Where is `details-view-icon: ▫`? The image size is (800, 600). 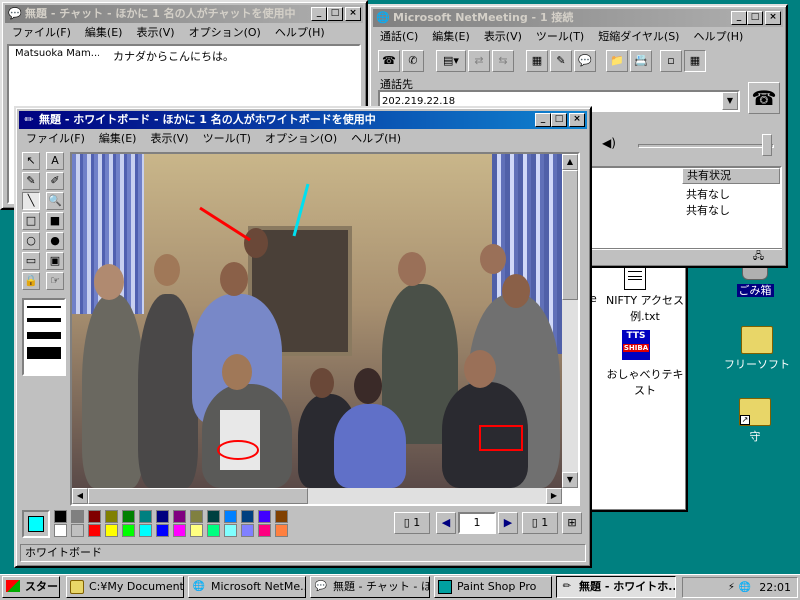 details-view-icon: ▫ is located at coordinates (671, 61).